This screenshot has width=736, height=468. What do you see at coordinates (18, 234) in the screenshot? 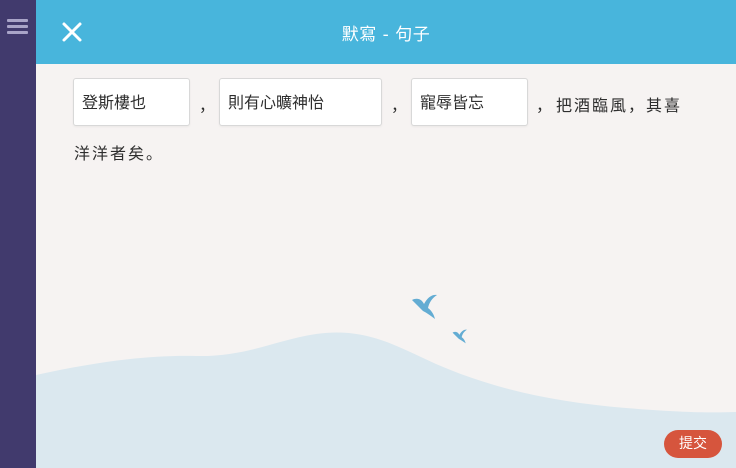
I see `sidebar` at bounding box center [18, 234].